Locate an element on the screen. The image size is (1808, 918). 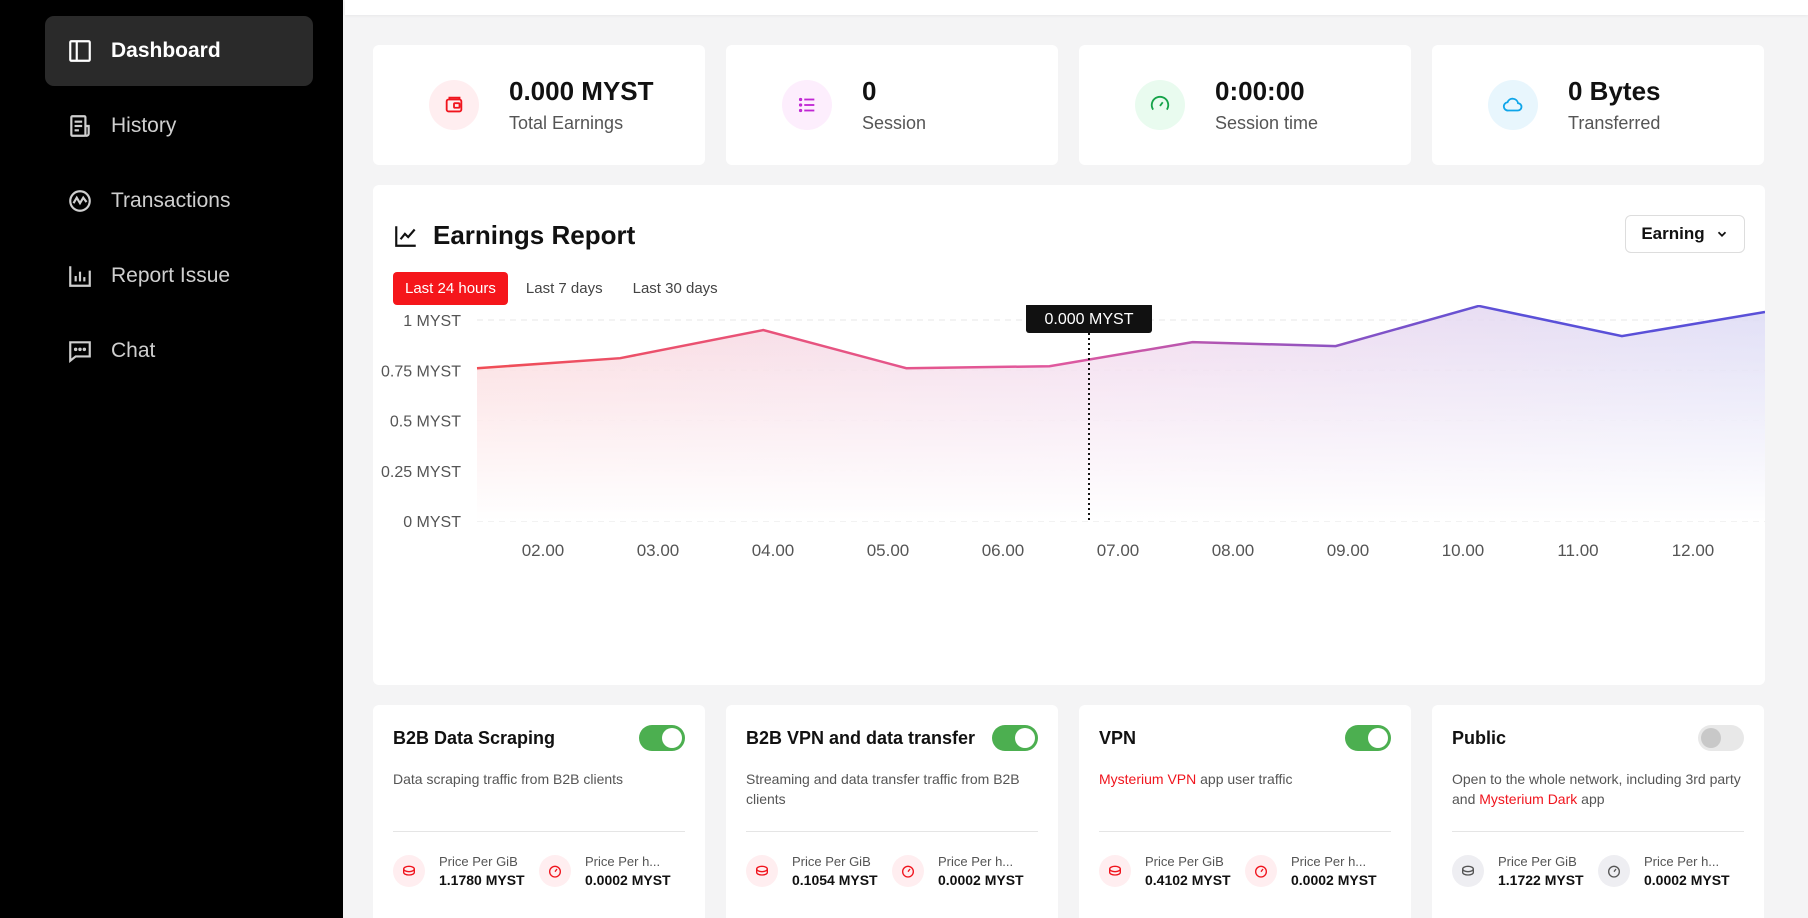
sidebar-item-report-issue: Report Issue is located at coordinates (179, 276).